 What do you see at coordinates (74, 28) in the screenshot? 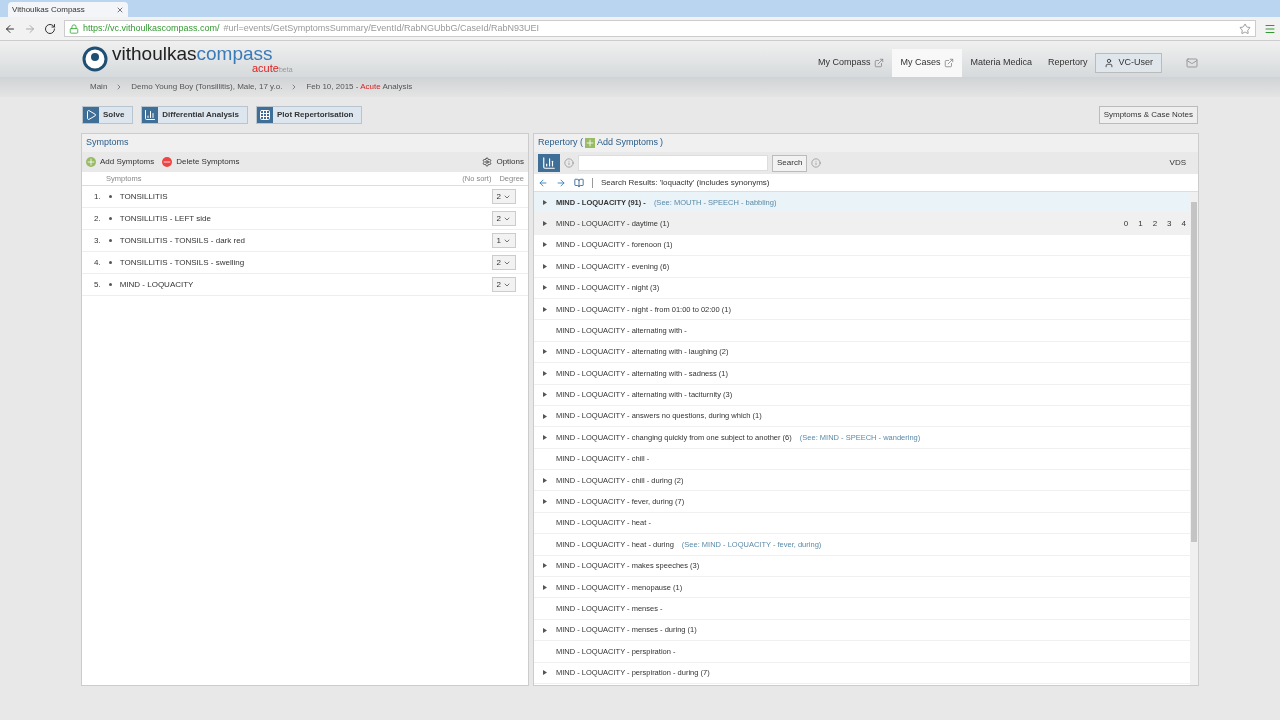
I see `lock-icon` at bounding box center [74, 28].